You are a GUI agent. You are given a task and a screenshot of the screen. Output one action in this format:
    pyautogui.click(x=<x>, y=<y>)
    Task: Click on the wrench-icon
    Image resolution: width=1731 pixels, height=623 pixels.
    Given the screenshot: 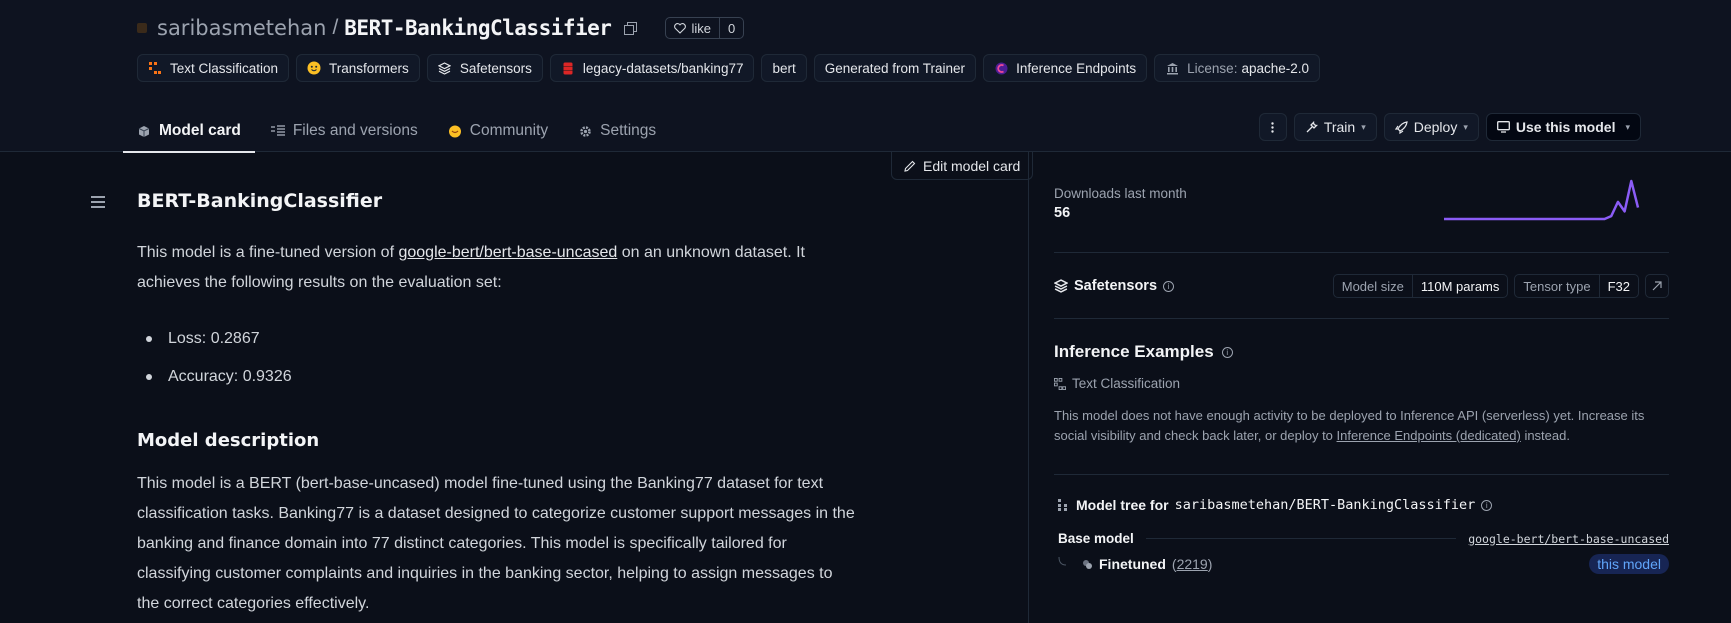 What is the action you would take?
    pyautogui.click(x=1312, y=126)
    